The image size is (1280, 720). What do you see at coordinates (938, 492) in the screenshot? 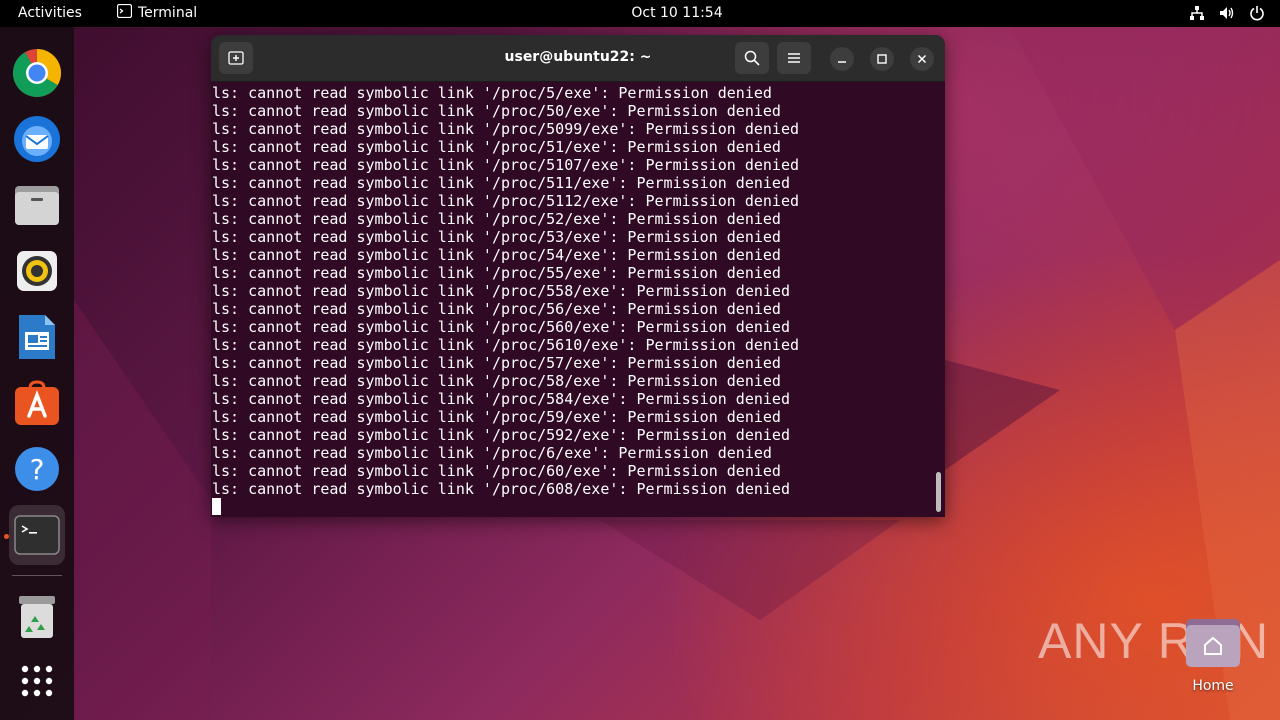
I see `terminal-scrollbar` at bounding box center [938, 492].